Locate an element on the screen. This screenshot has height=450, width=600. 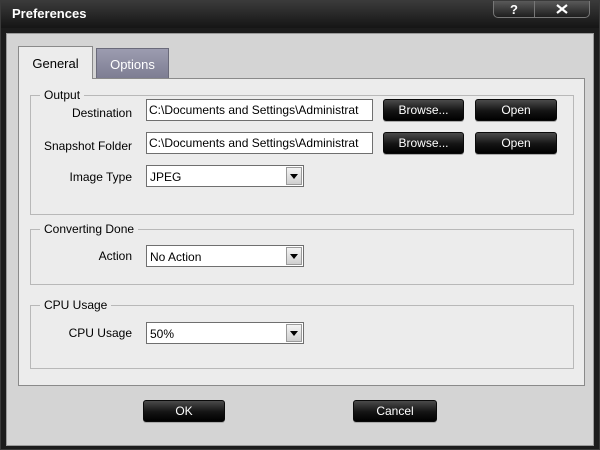
snapshot-folder-label: Snapshot Folder is located at coordinates (87, 146).